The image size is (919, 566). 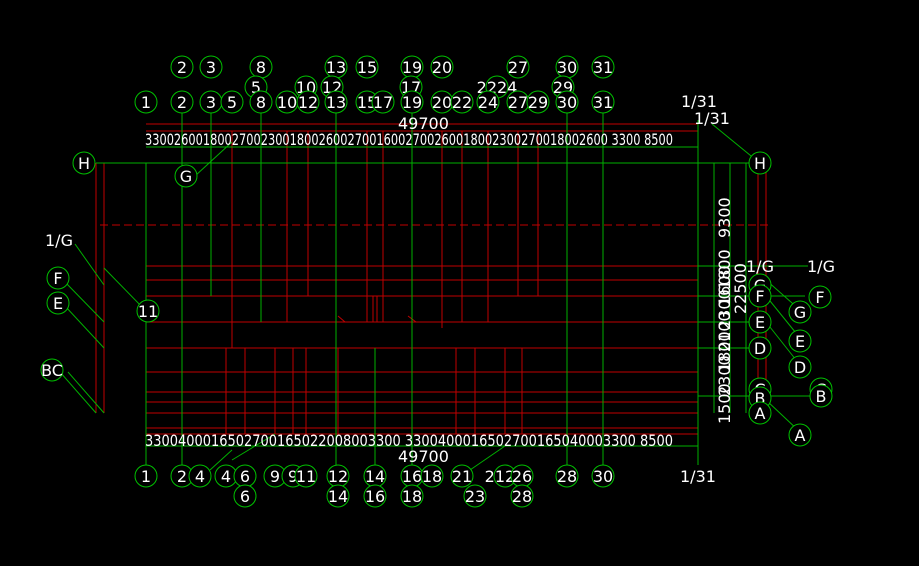 I want to click on top-axis-bubble-label: 10, so click(x=287, y=102).